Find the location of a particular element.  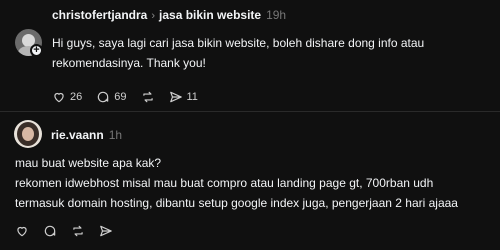

post-body-line: rekomendasinya. Thank you! is located at coordinates (129, 63).